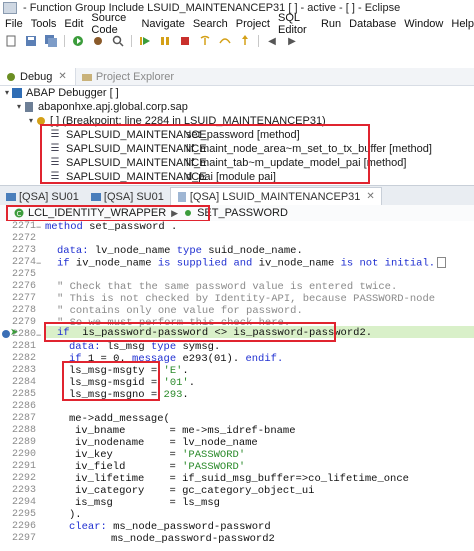 The width and height of the screenshot is (474, 551). I want to click on line-number: 2276, so click(23, 286).